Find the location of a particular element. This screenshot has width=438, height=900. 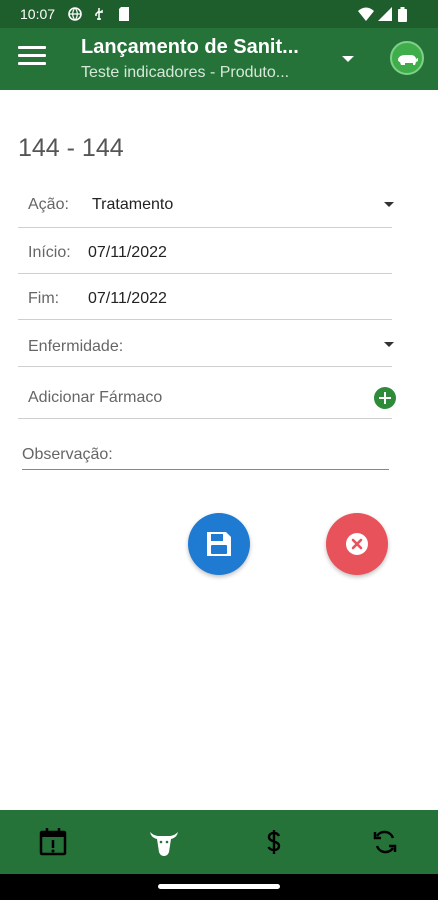

inicio-label: Início: is located at coordinates (49, 252).